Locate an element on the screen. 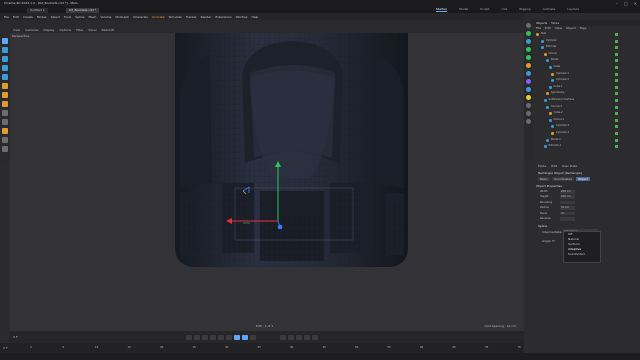 Image resolution: width=640 pixels, height=360 pixels. layout-model: Model is located at coordinates (463, 9).